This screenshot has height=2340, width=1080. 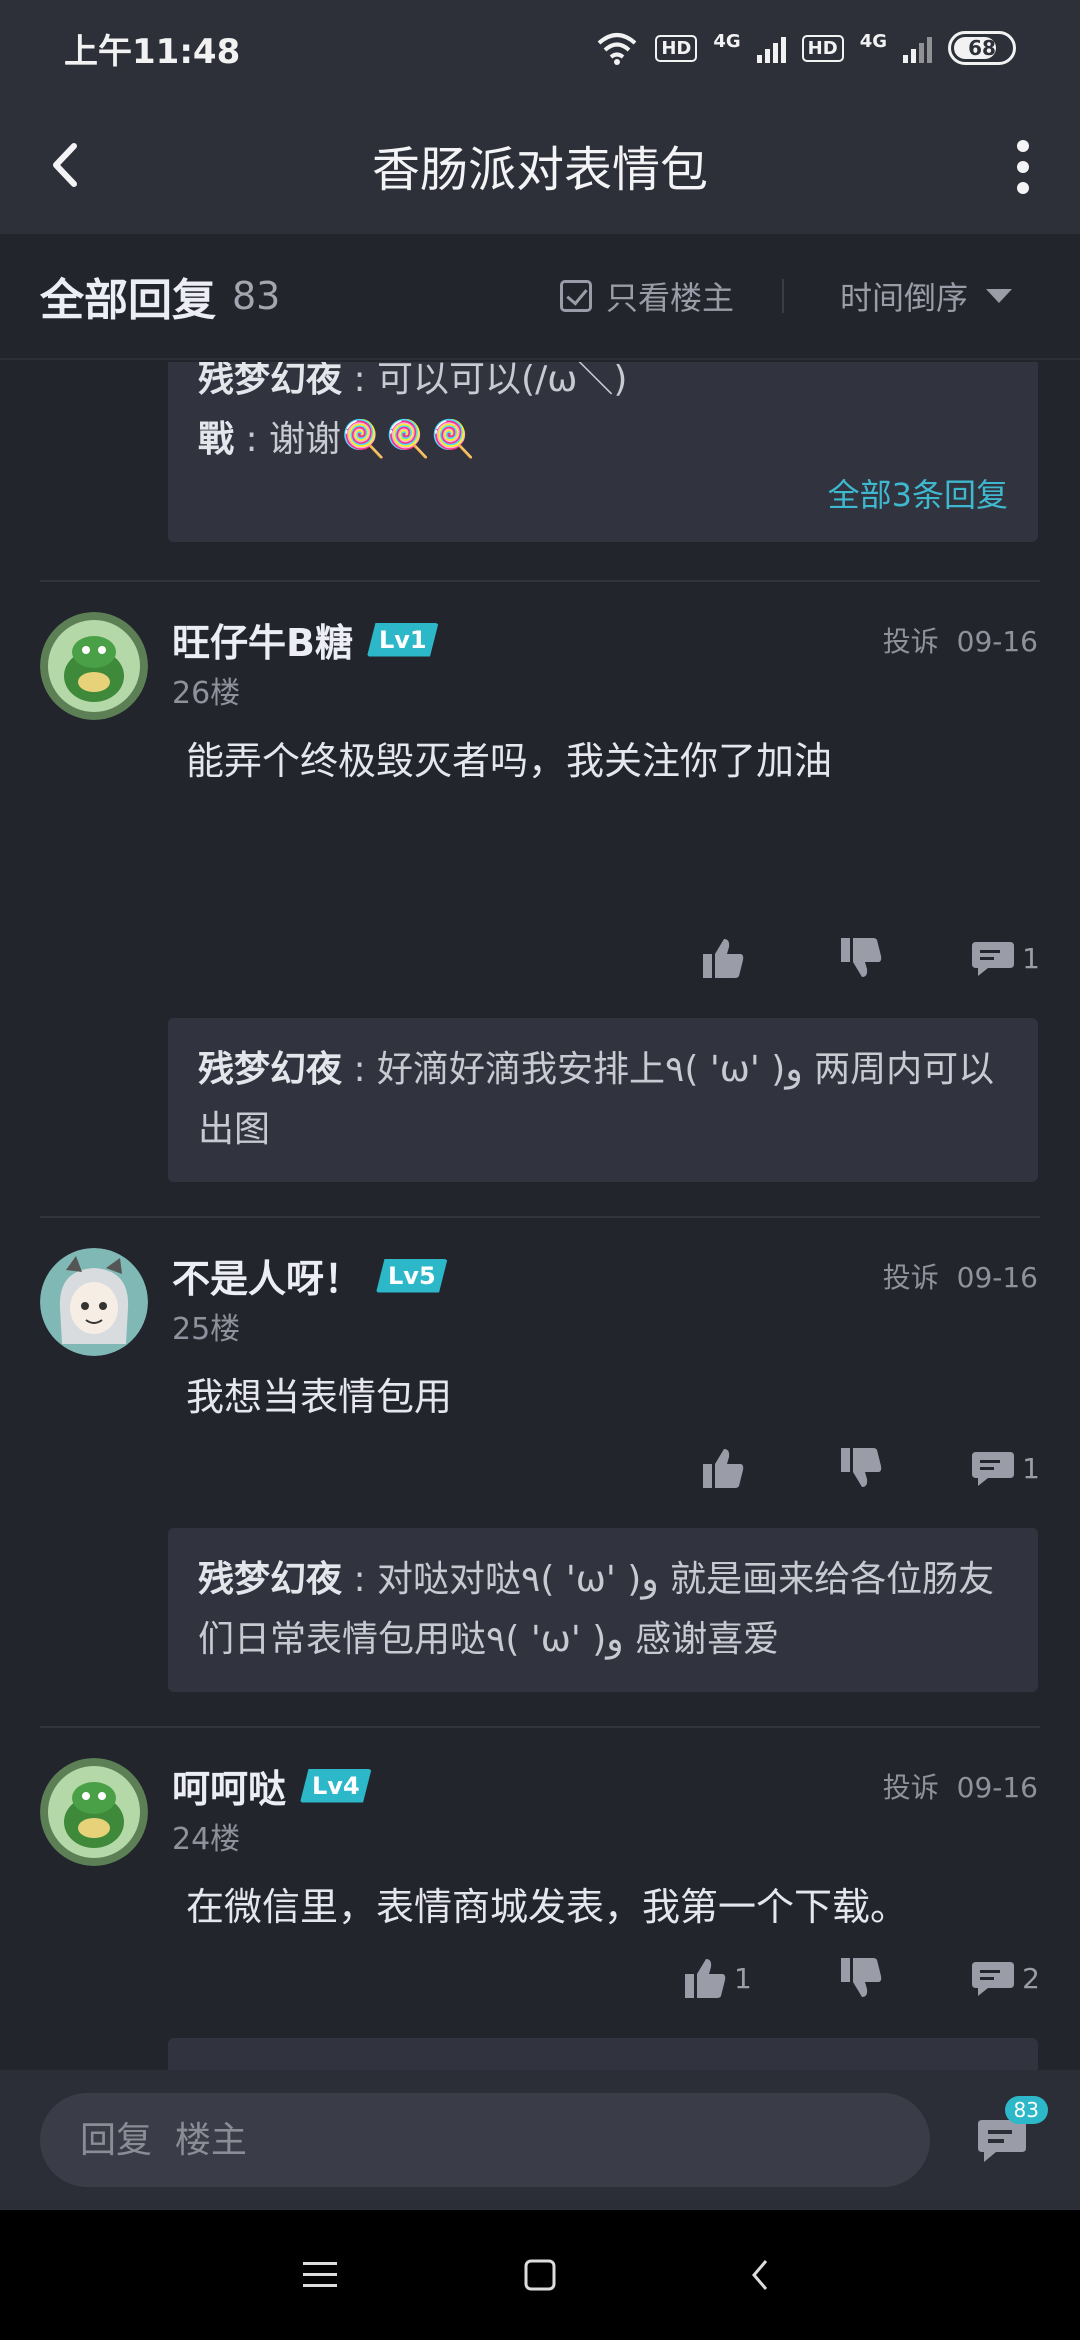 I want to click on title-bar: 香肠派对表情包, so click(x=540, y=165).